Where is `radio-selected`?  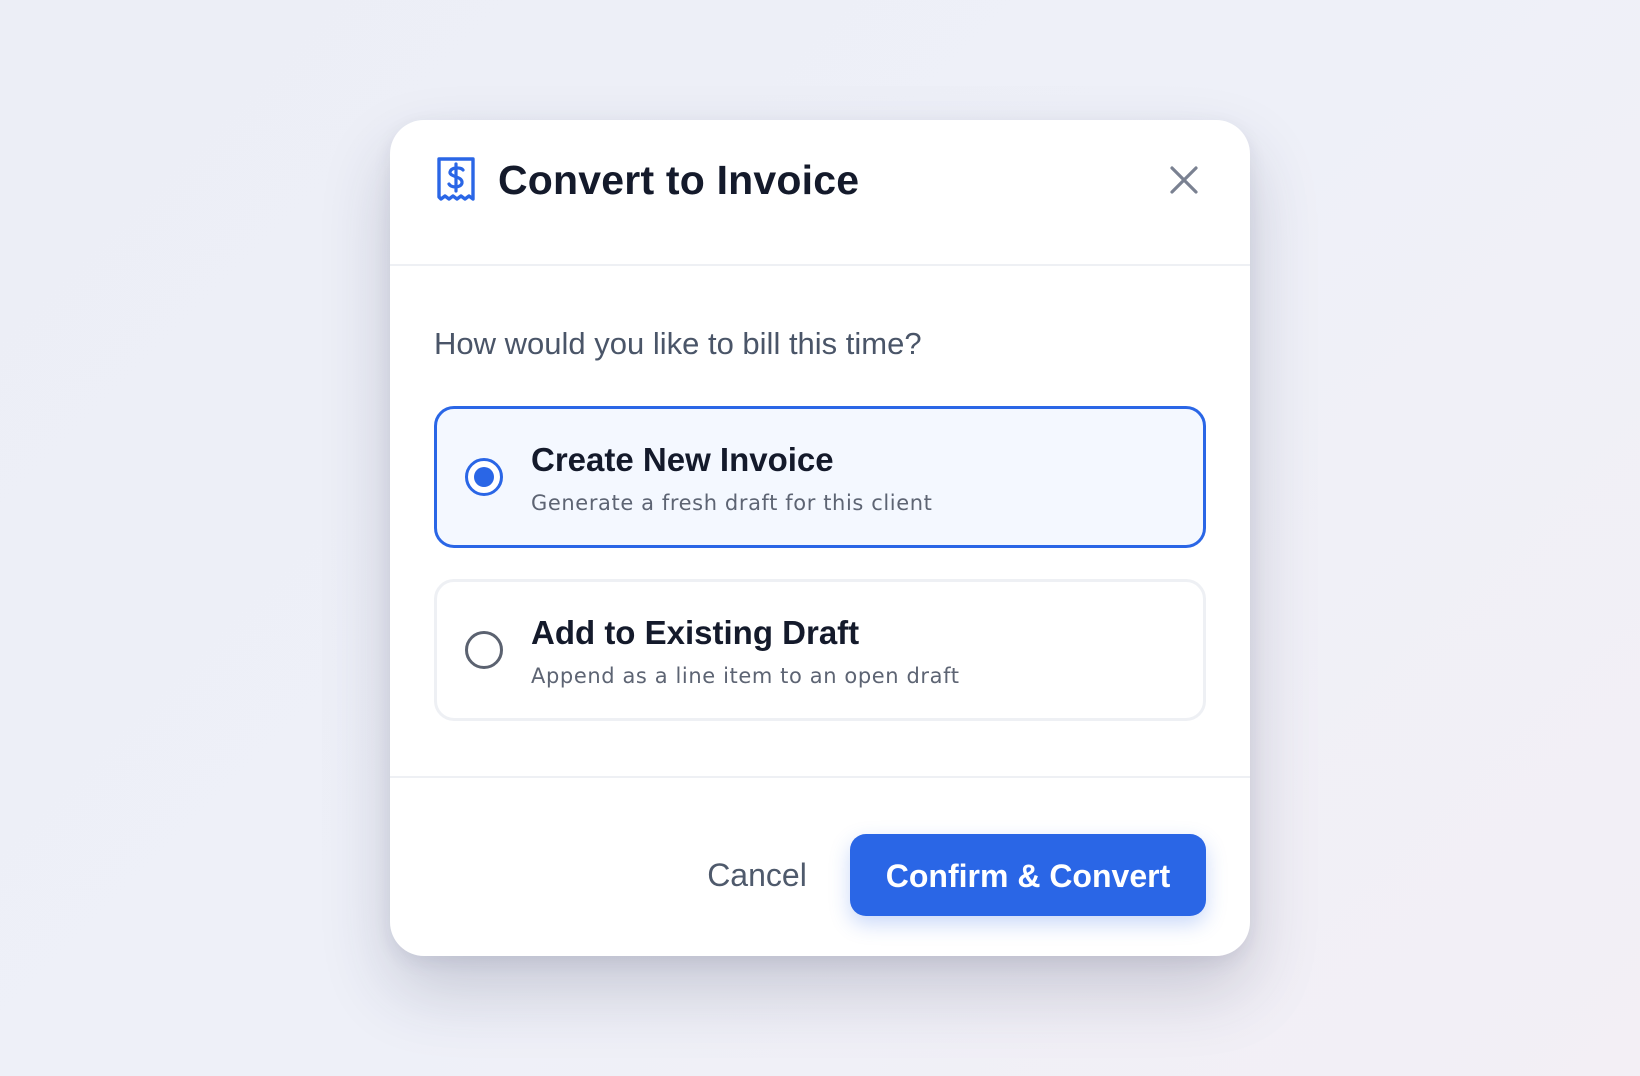 radio-selected is located at coordinates (484, 477).